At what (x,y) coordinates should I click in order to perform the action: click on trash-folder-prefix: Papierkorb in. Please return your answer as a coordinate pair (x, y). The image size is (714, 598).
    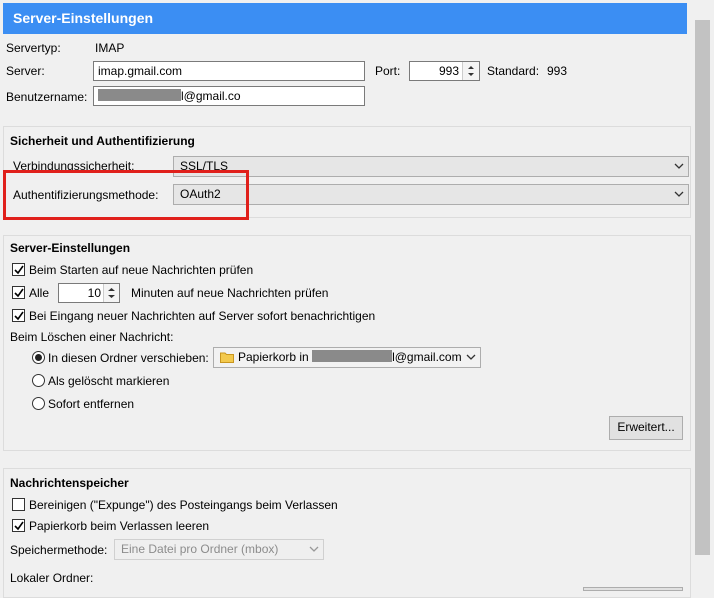
    Looking at the image, I should click on (273, 357).